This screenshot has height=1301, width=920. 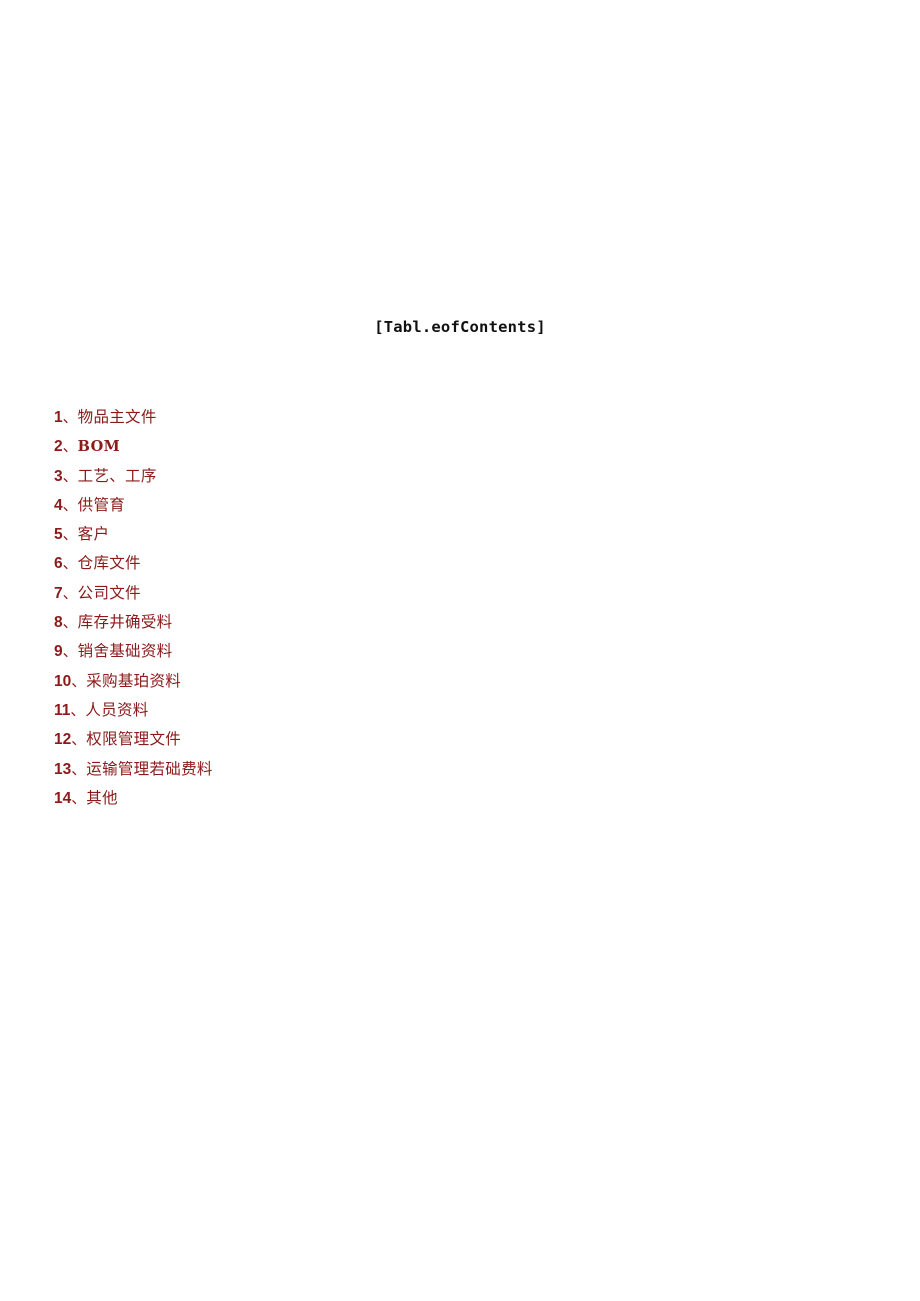 What do you see at coordinates (58, 652) in the screenshot?
I see `toc-item-number: 9` at bounding box center [58, 652].